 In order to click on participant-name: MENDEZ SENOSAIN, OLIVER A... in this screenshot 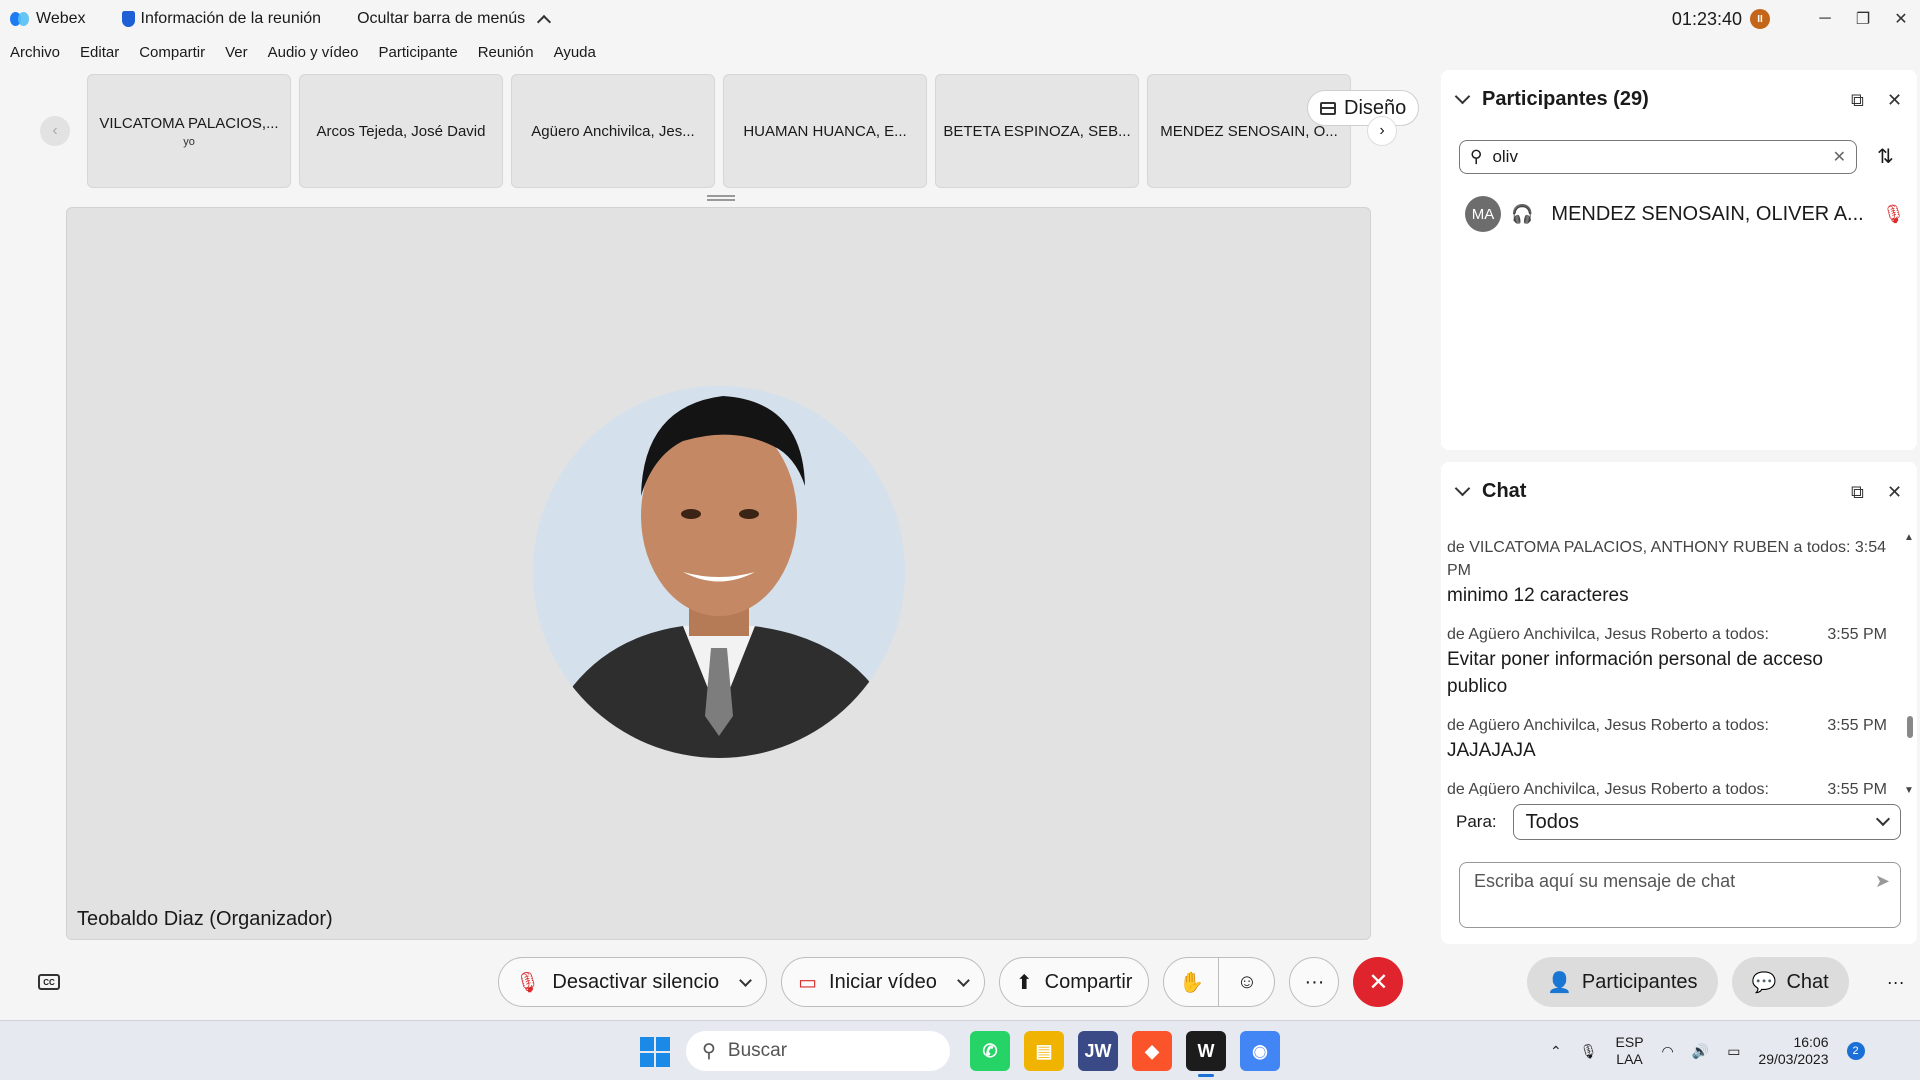, I will do `click(1707, 213)`.